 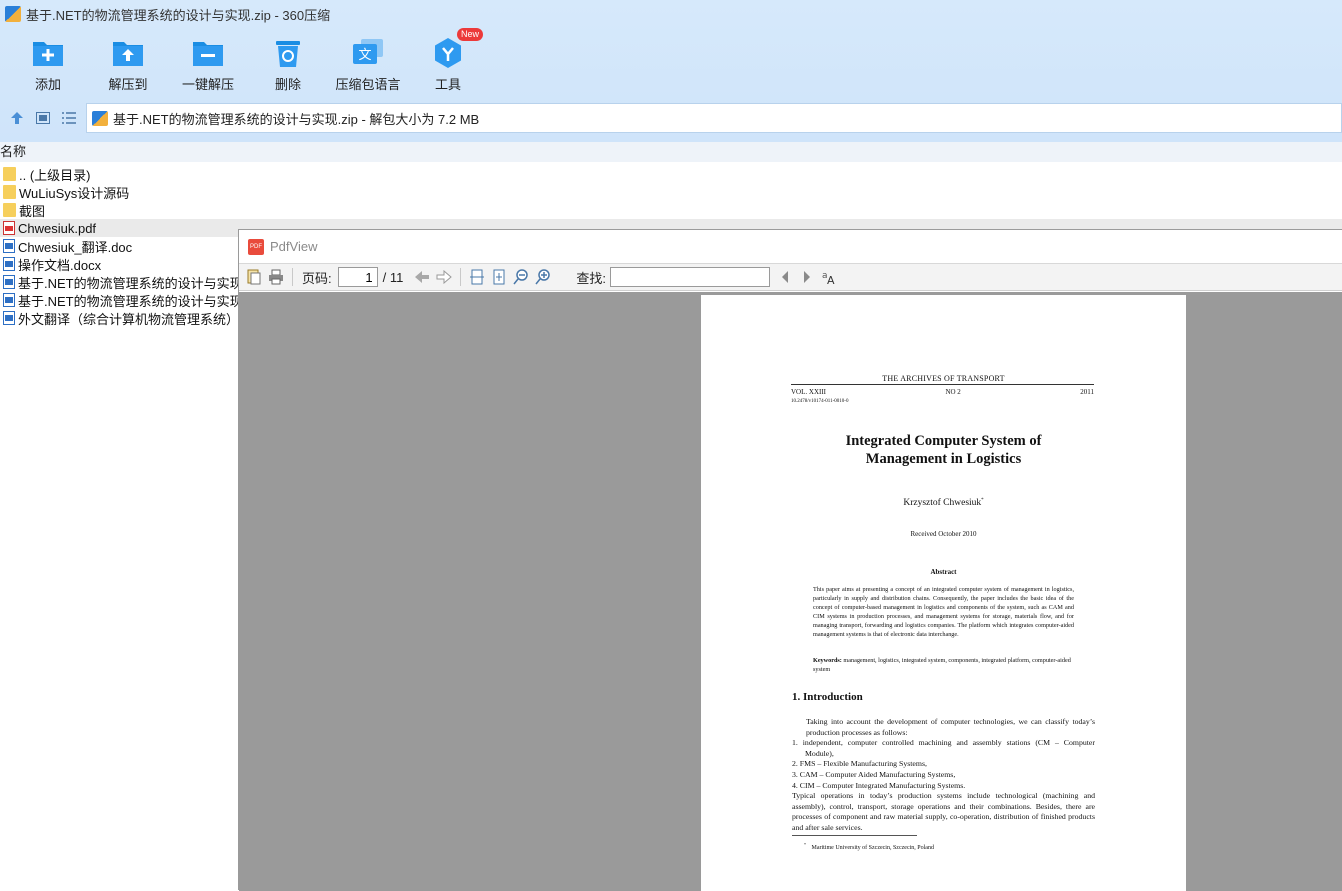 I want to click on list-view-icon, so click(x=69, y=118).